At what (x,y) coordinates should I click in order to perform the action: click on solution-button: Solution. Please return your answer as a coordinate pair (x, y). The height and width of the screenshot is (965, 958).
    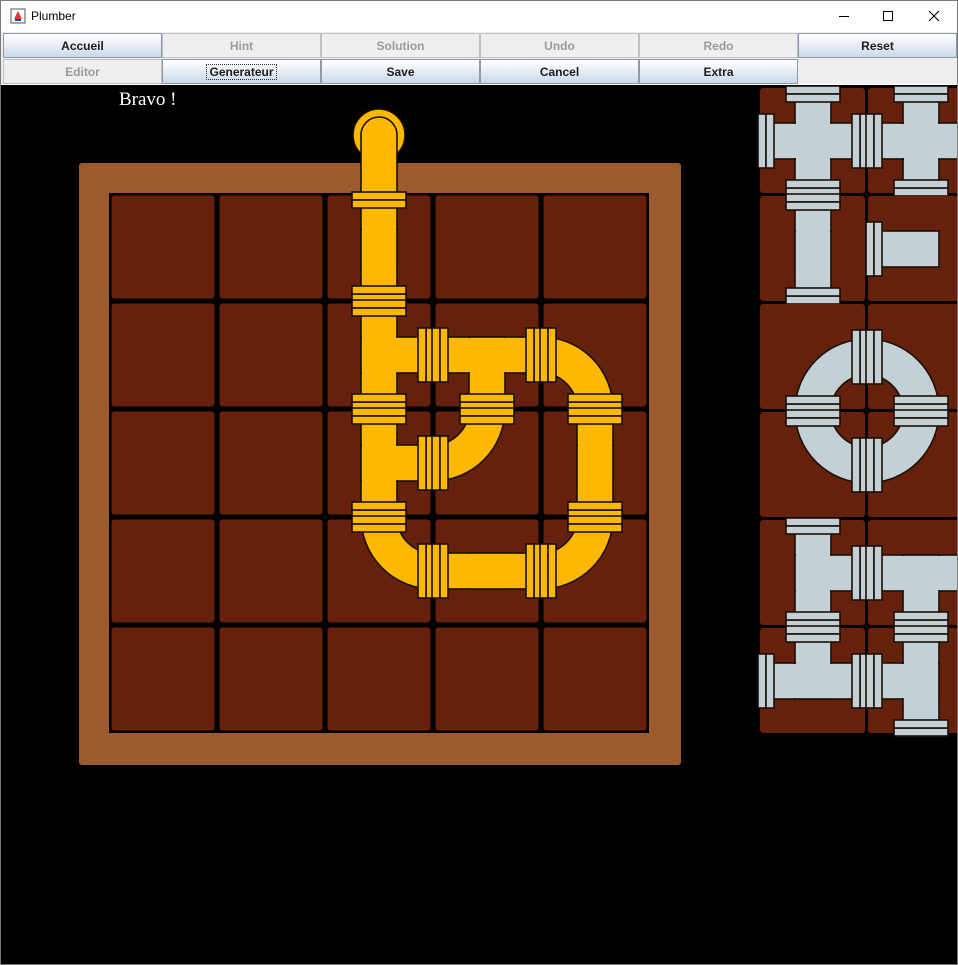
    Looking at the image, I should click on (400, 45).